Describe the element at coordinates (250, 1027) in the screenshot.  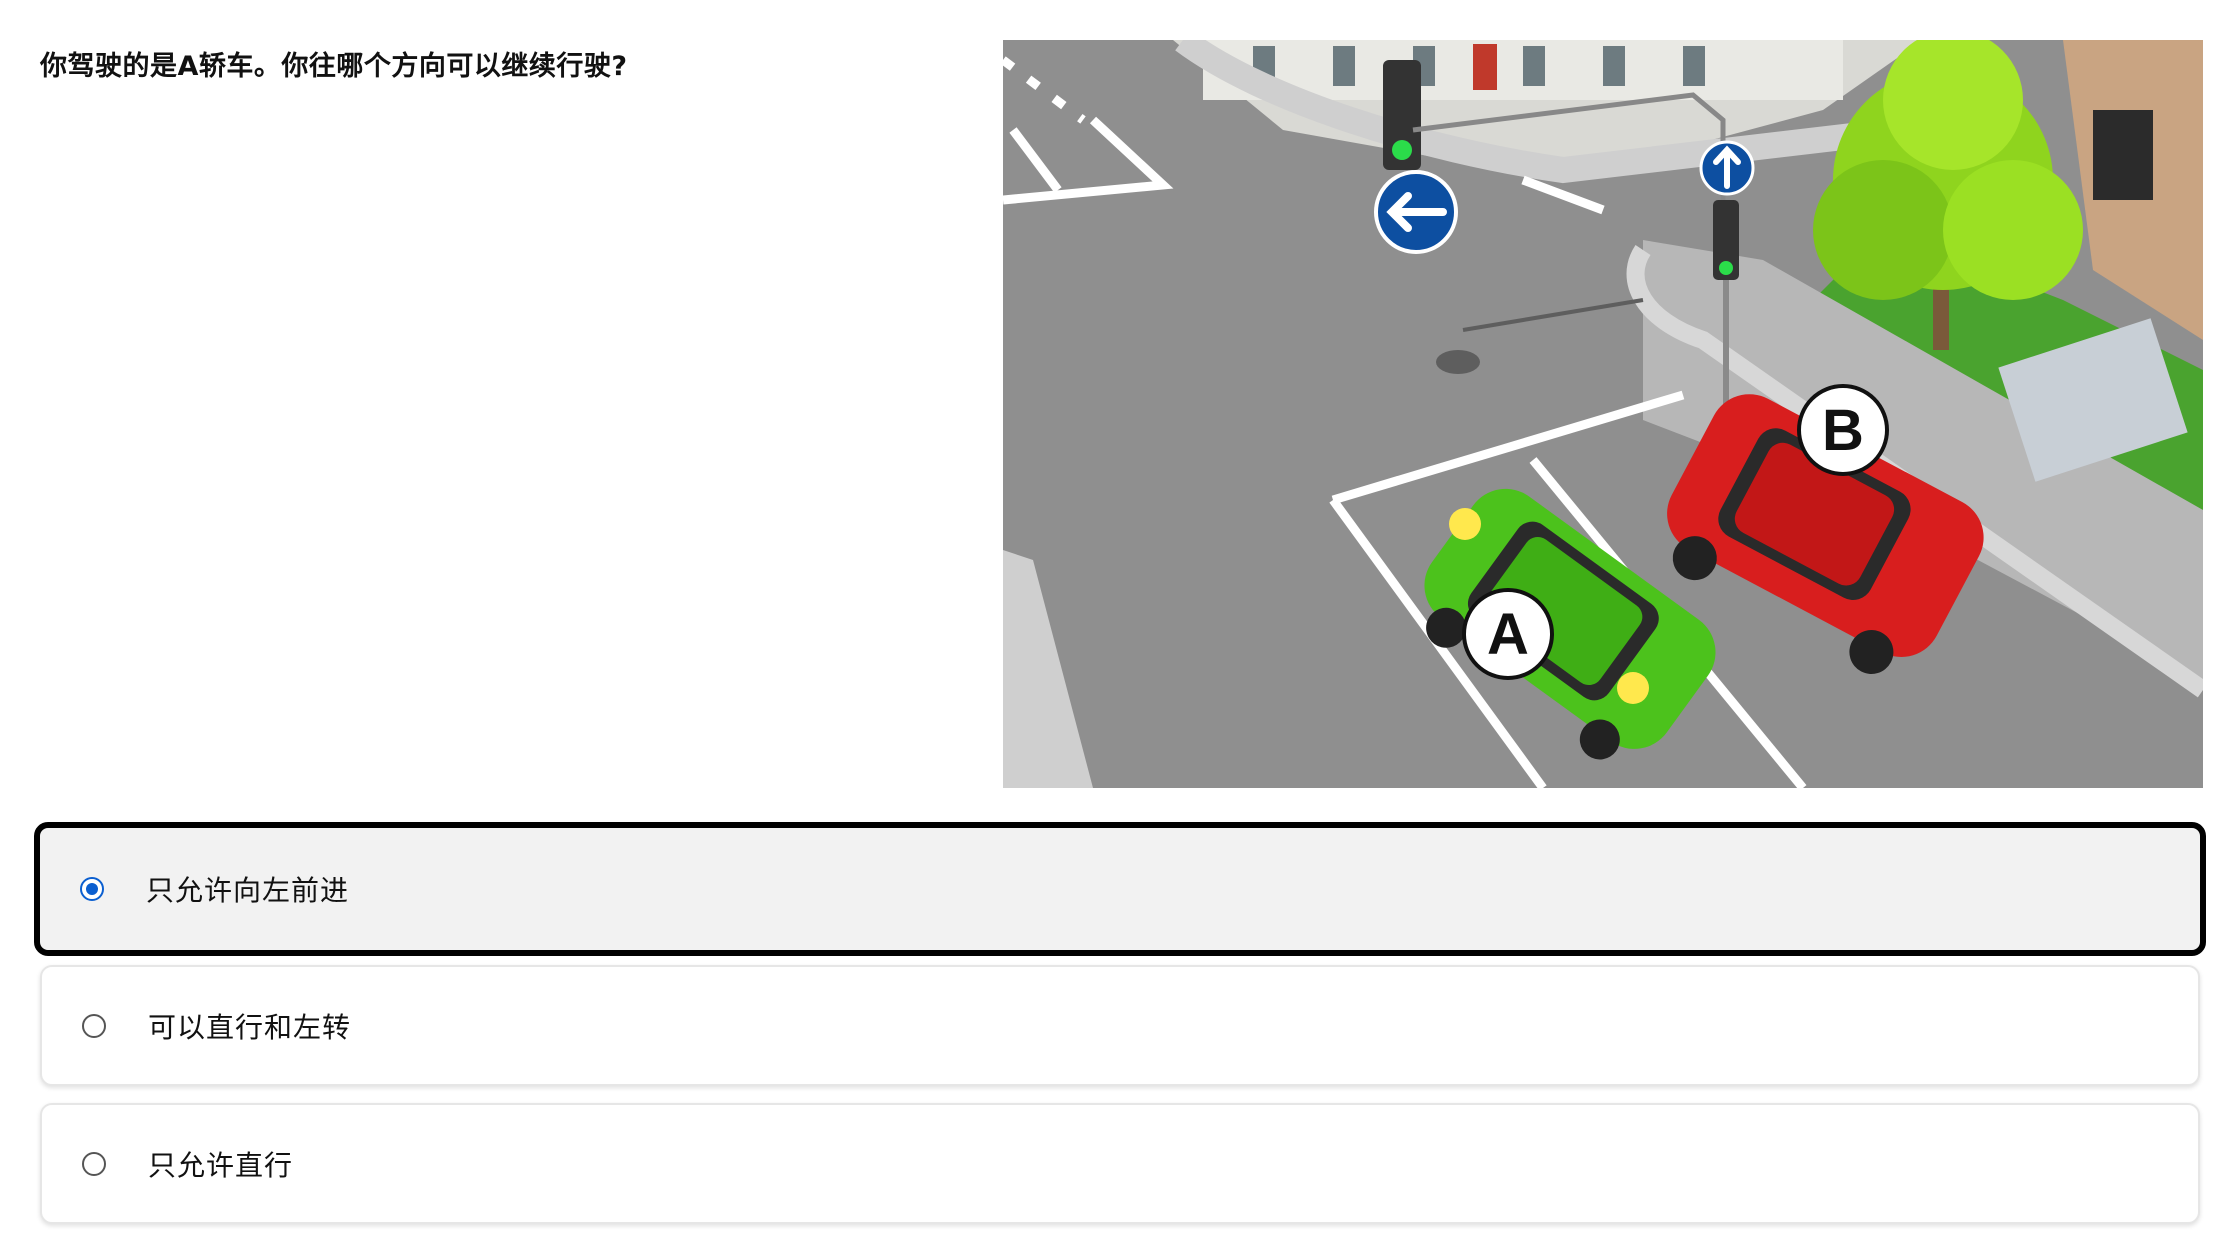
I see `answer-option-label: 可以直行和左转` at that location.